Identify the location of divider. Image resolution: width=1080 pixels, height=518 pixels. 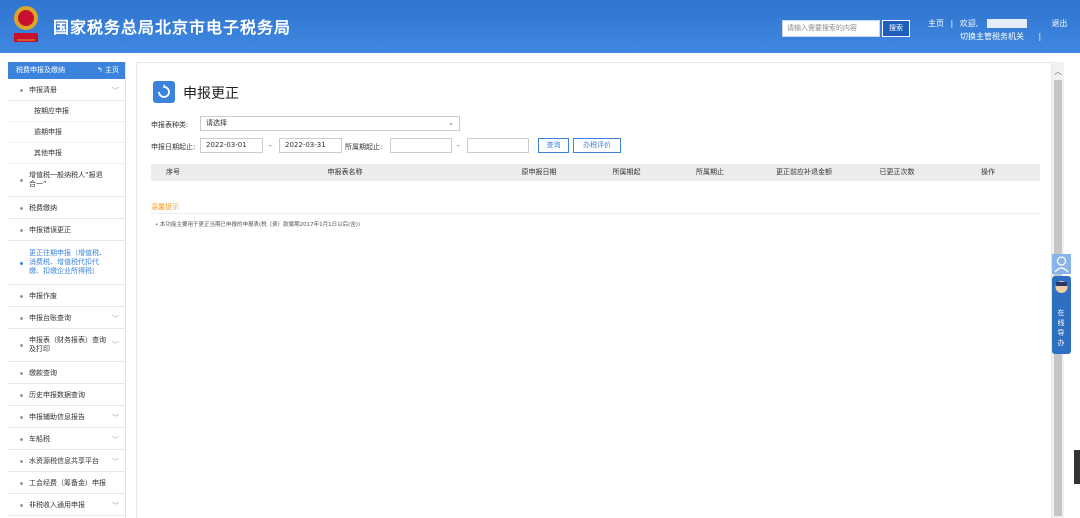
(595, 213).